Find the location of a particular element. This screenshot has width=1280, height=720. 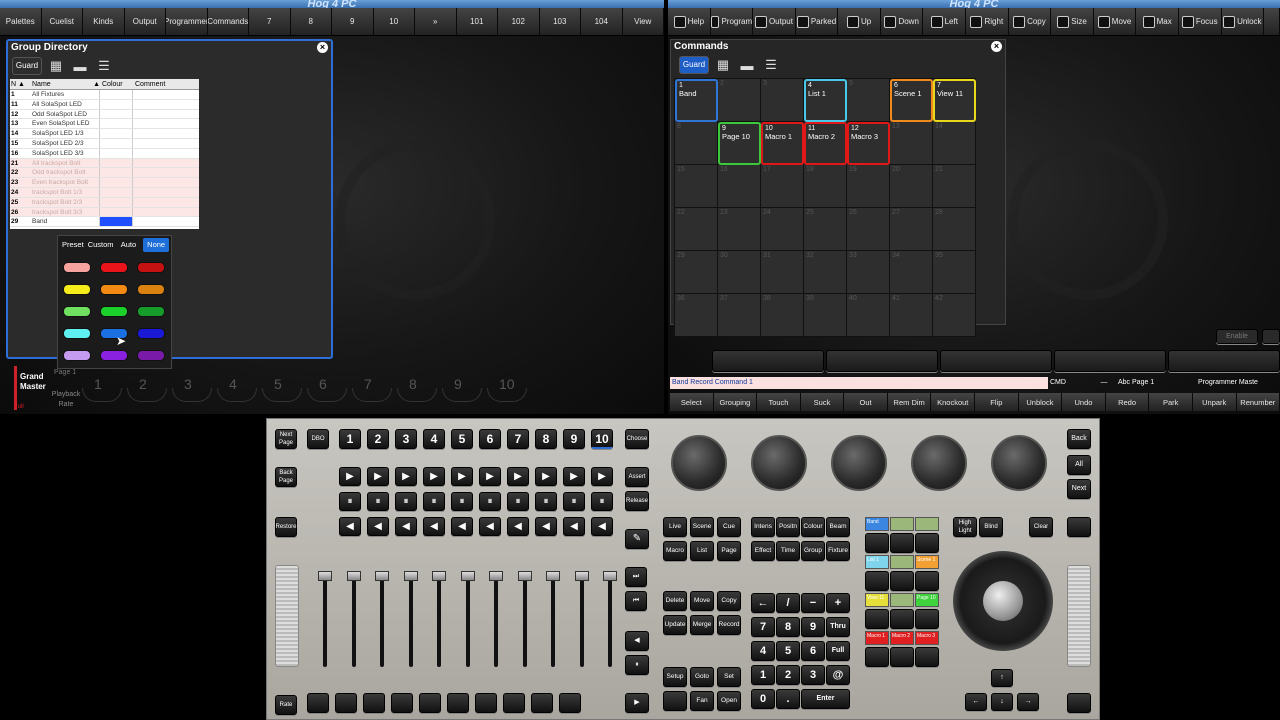

command-cell-41: 41 is located at coordinates (911, 315).